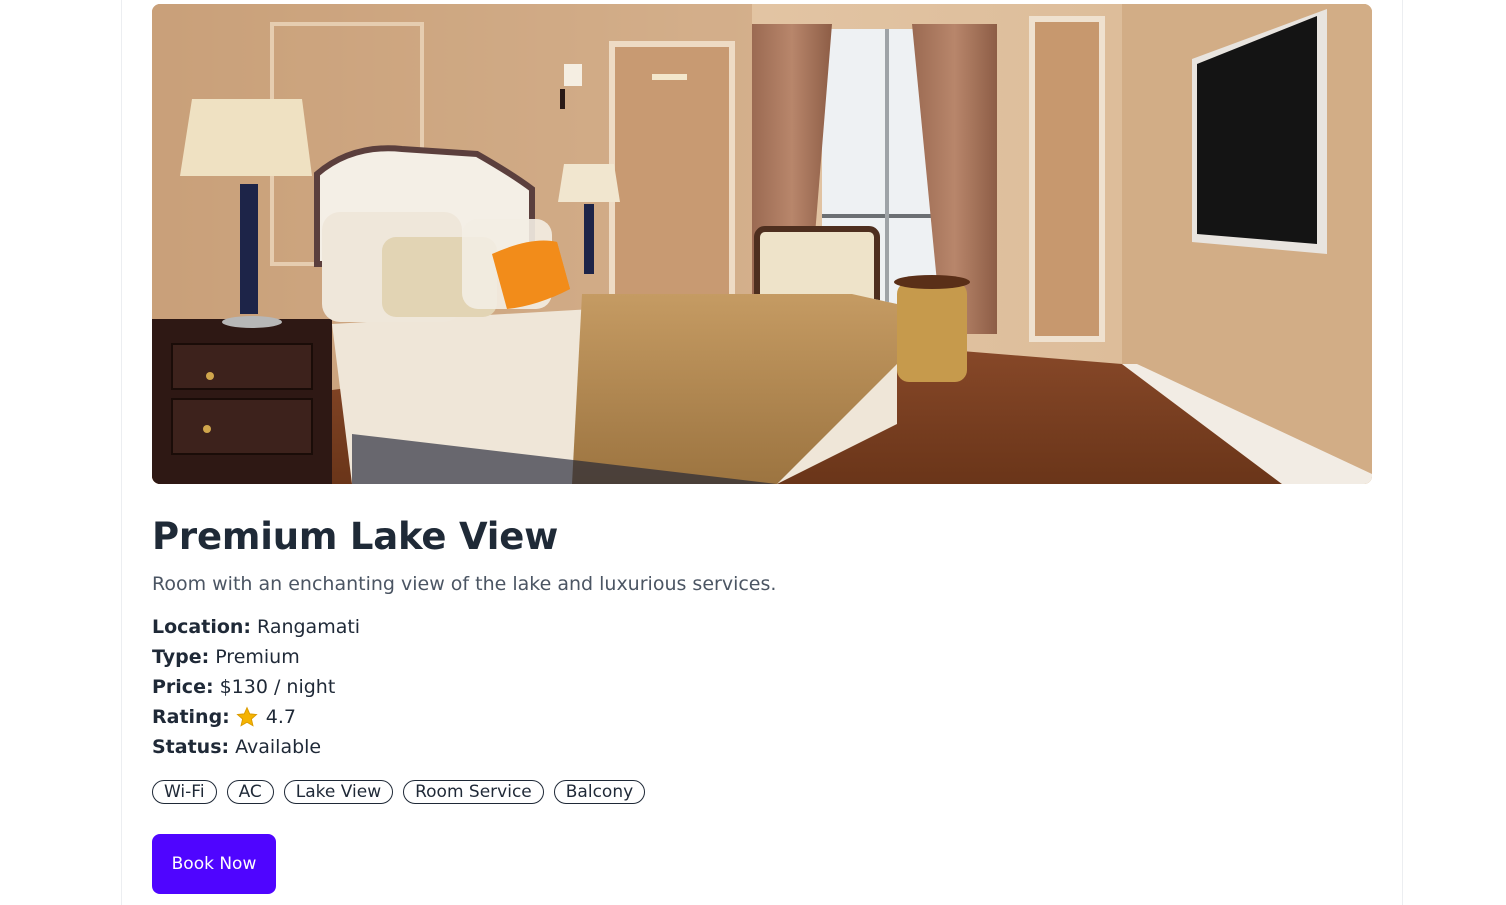 The image size is (1506, 905). Describe the element at coordinates (256, 627) in the screenshot. I see `detail-location: Location: Rangamati` at that location.